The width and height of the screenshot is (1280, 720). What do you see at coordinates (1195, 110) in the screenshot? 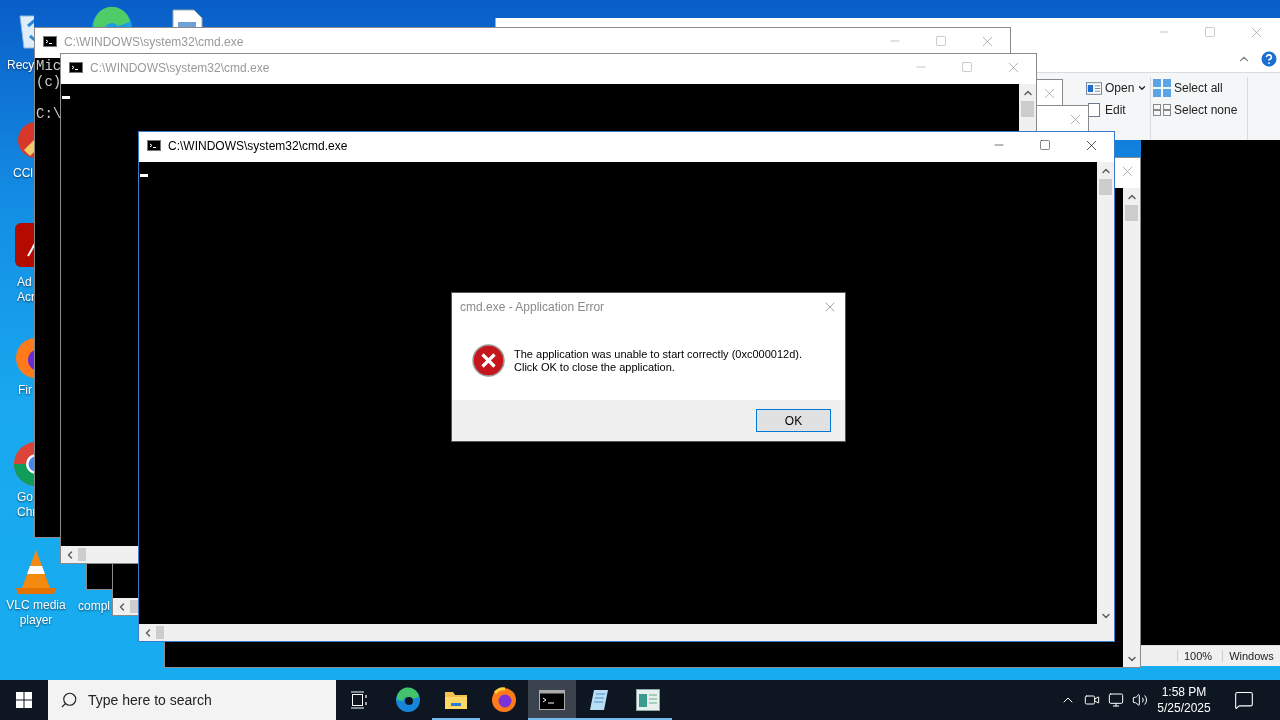
I see `ribbon-button: Select none` at bounding box center [1195, 110].